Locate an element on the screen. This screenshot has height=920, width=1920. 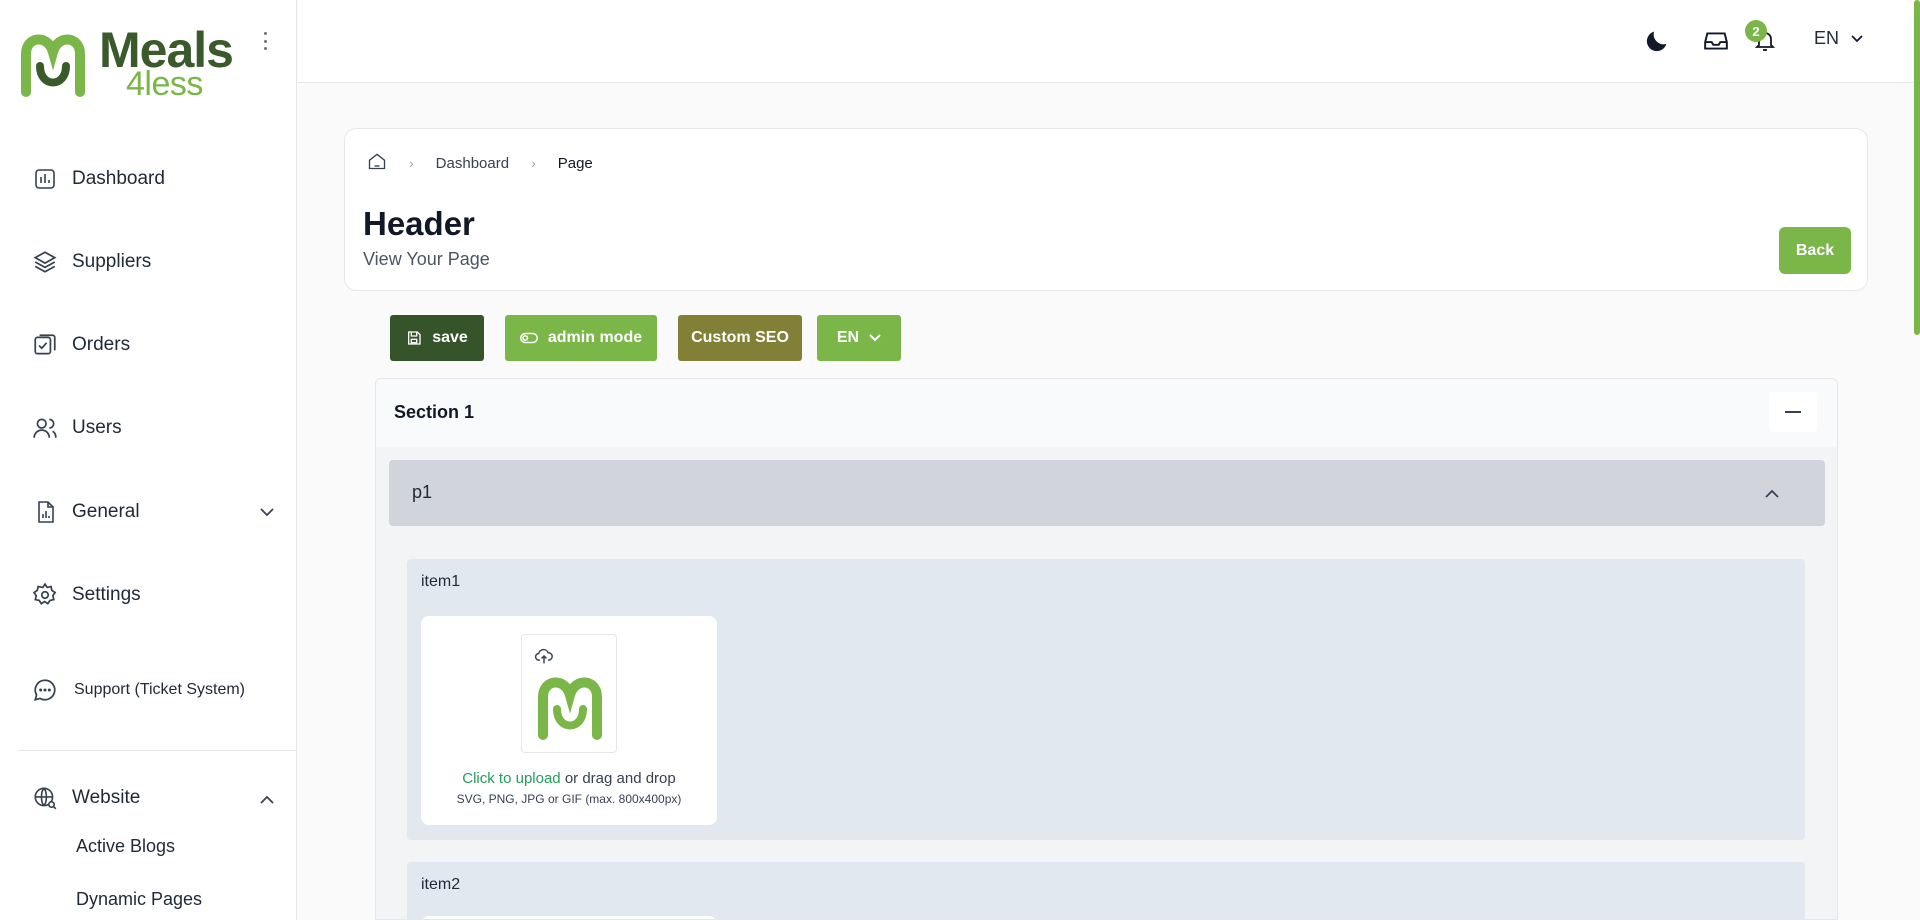
click-to-upload-link: Click to upload is located at coordinates (511, 778).